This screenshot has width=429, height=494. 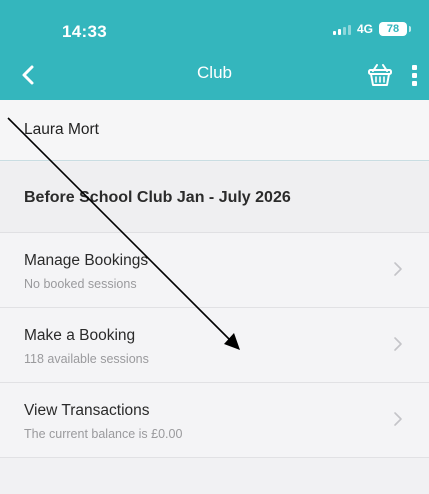 What do you see at coordinates (364, 29) in the screenshot?
I see `network-label: 4G` at bounding box center [364, 29].